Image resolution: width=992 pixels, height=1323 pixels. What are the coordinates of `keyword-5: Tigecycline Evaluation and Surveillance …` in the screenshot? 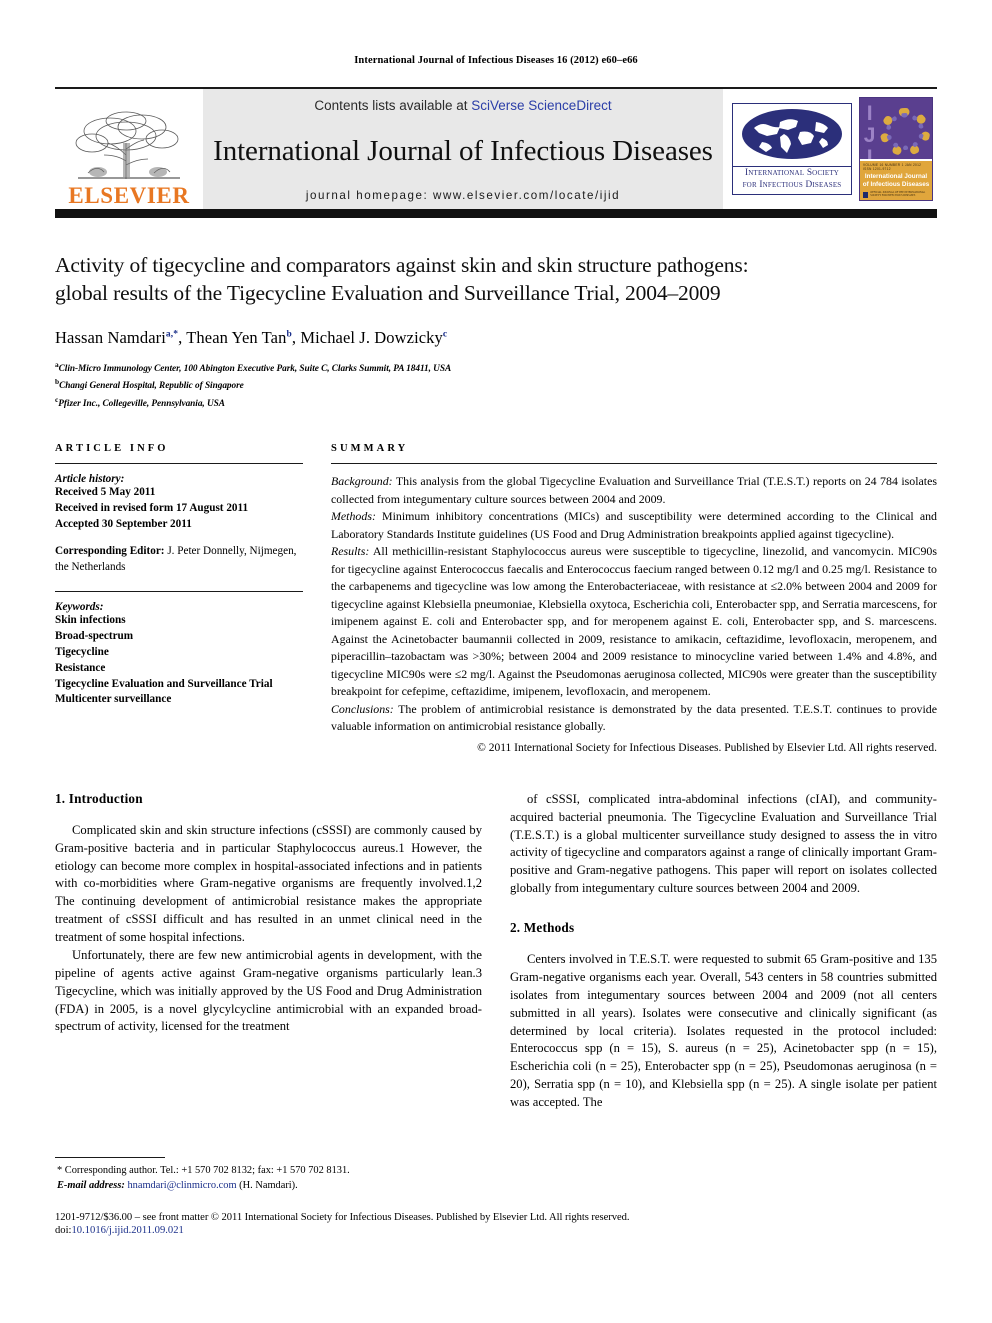 It's located at (164, 683).